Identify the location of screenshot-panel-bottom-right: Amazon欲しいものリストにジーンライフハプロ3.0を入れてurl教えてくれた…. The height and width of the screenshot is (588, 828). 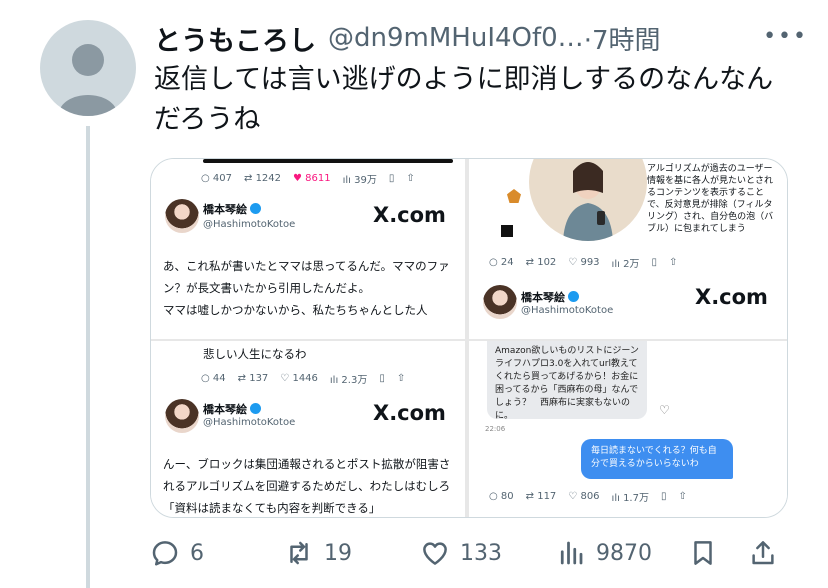
(628, 429).